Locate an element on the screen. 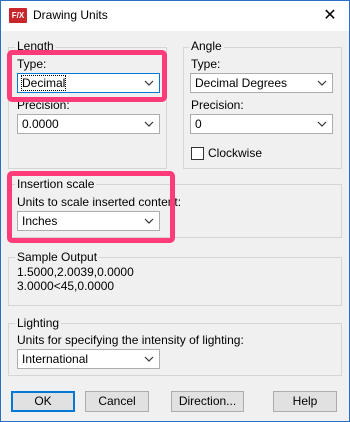 The image size is (350, 422). highlight-insertion-scale is located at coordinates (91, 207).